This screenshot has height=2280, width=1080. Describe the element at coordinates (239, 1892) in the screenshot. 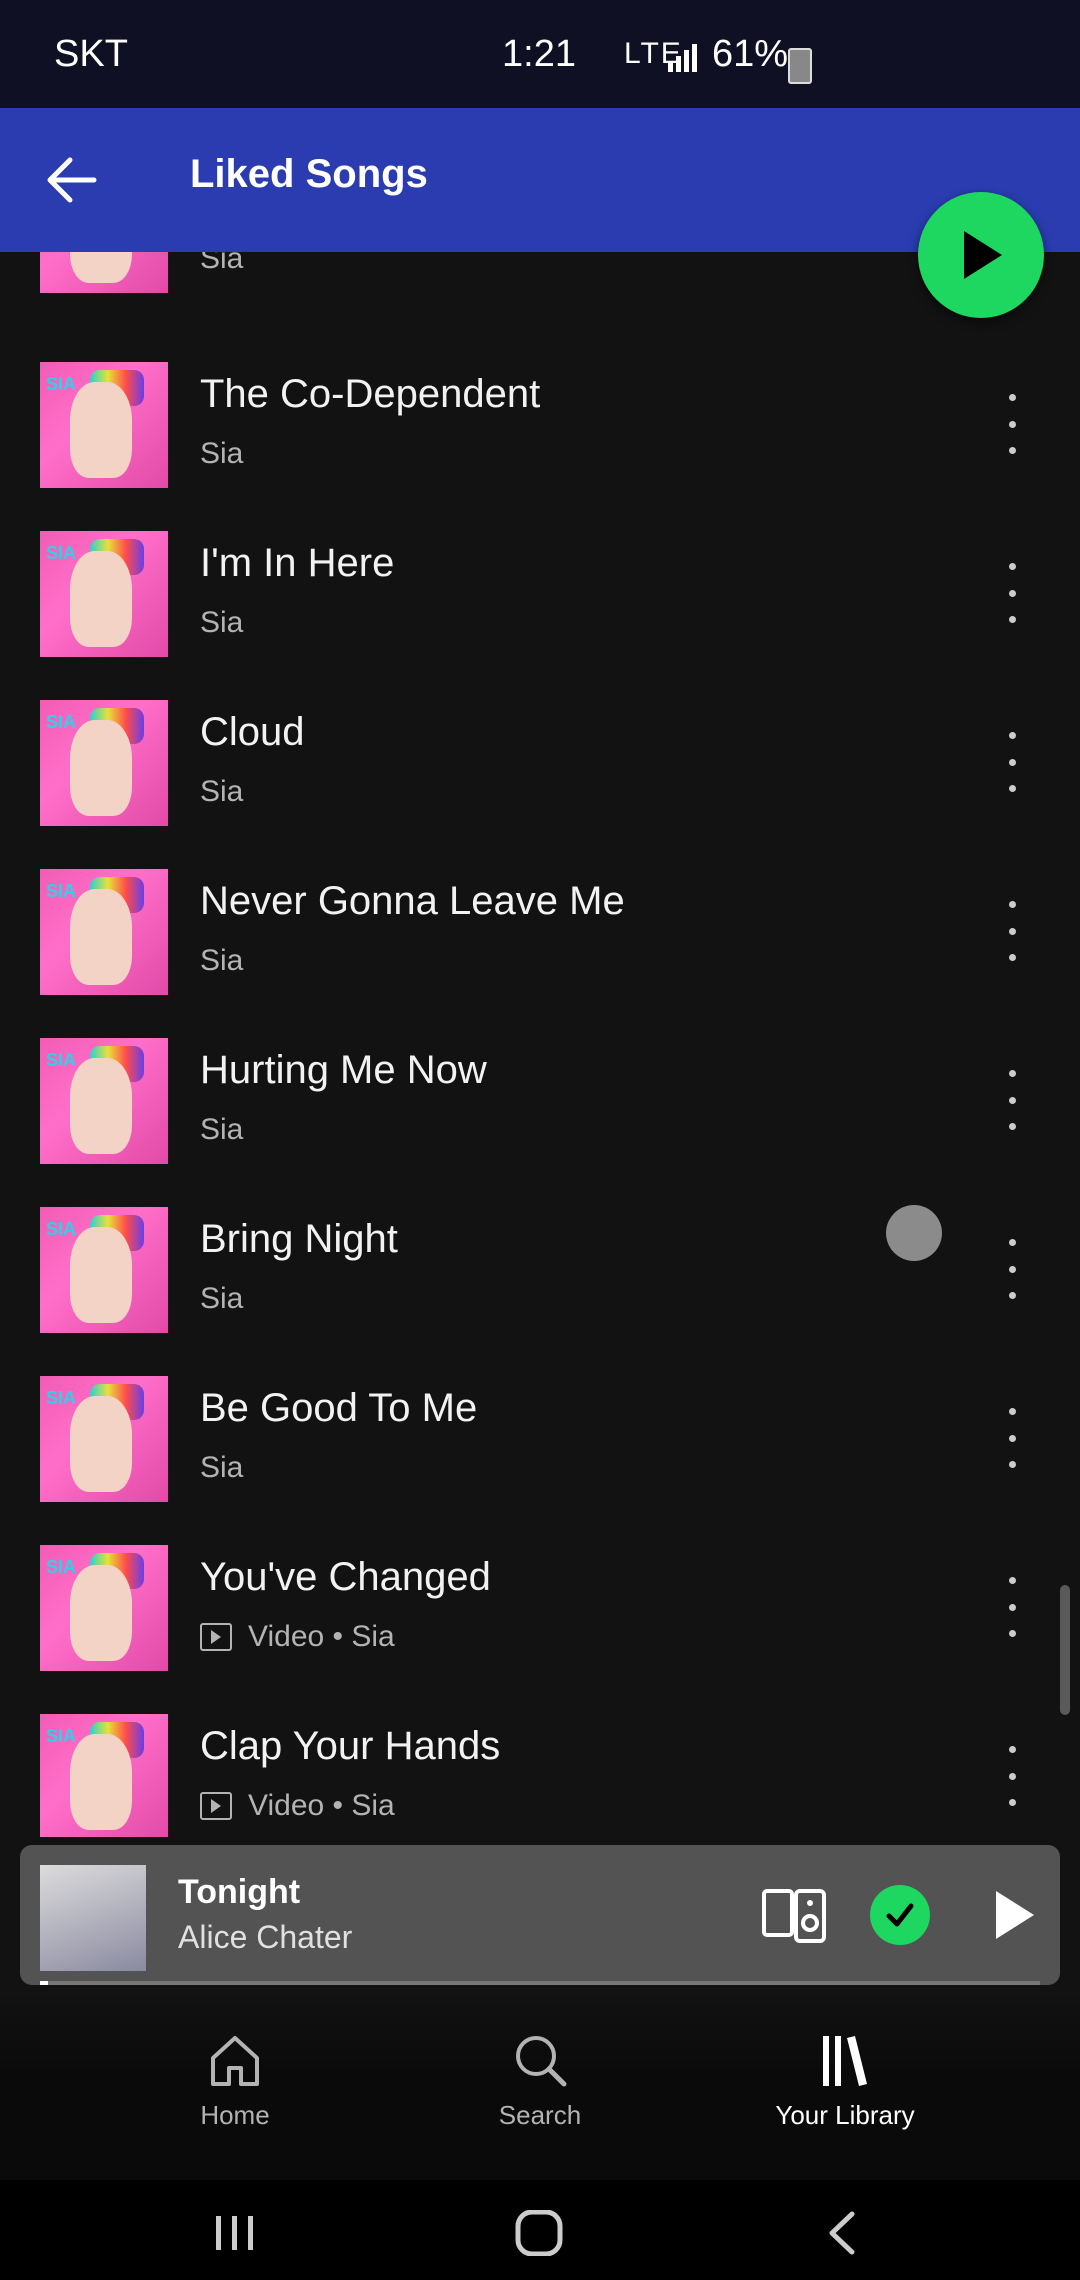

I see `now-playing-title: Tonight` at that location.